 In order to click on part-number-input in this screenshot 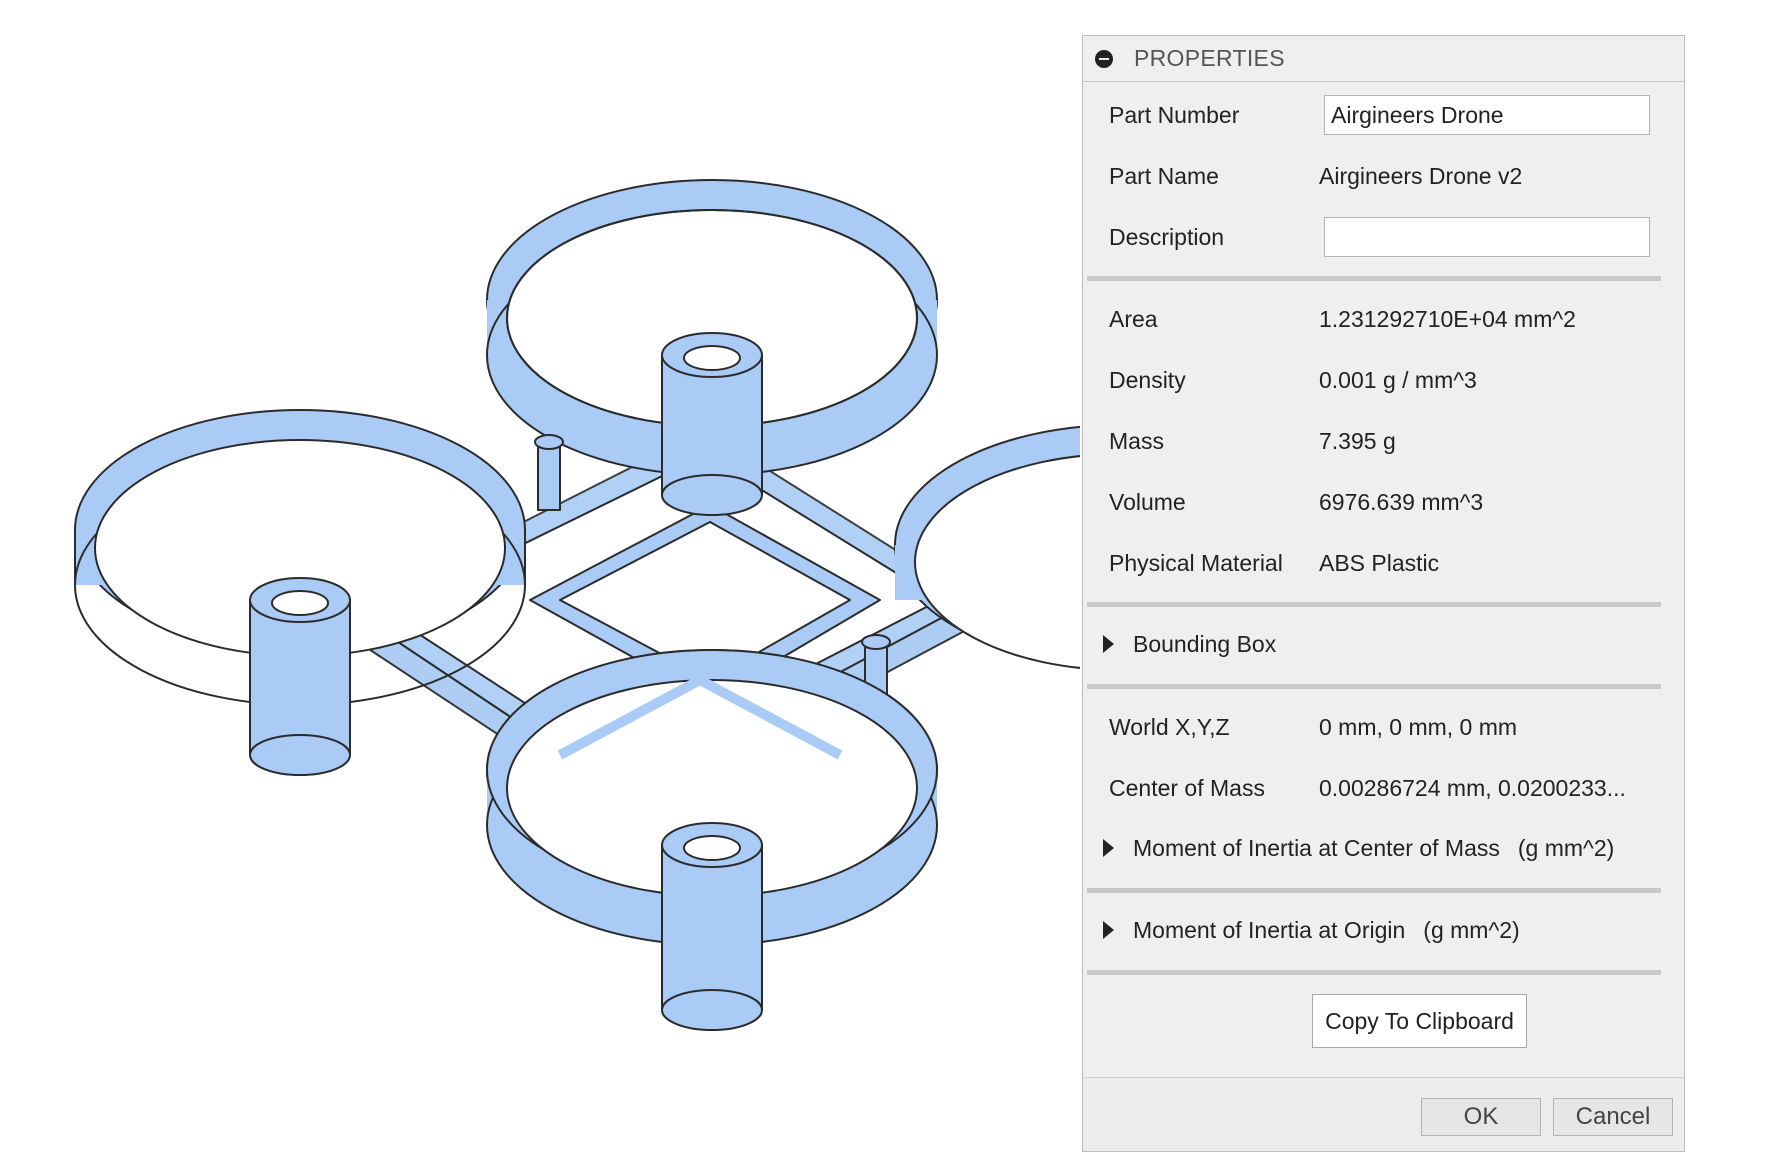, I will do `click(1487, 115)`.